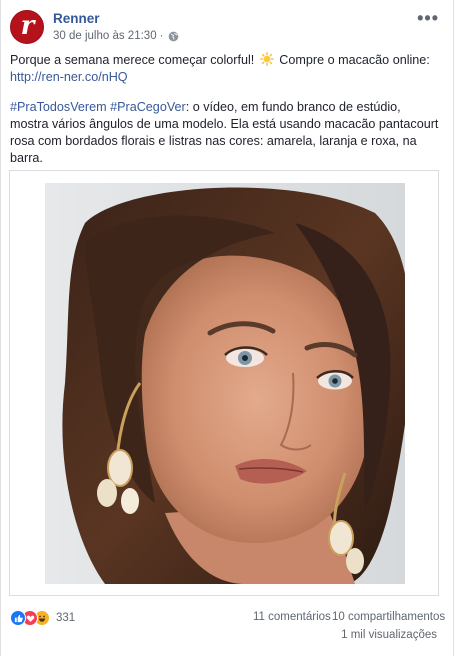 This screenshot has height=656, width=454. I want to click on post-timestamp: 30 de julho às 21:30, so click(105, 36).